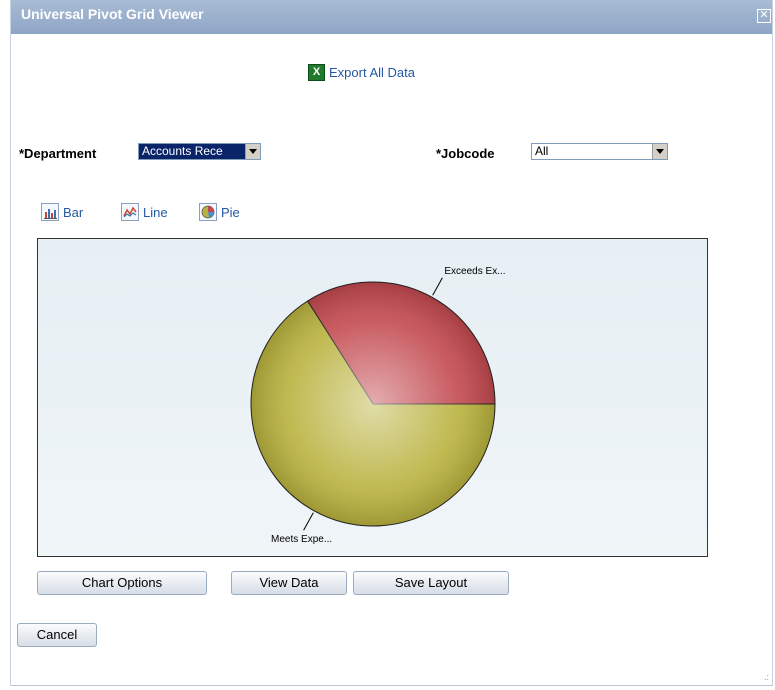  Describe the element at coordinates (289, 583) in the screenshot. I see `view-data-button: View Data` at that location.